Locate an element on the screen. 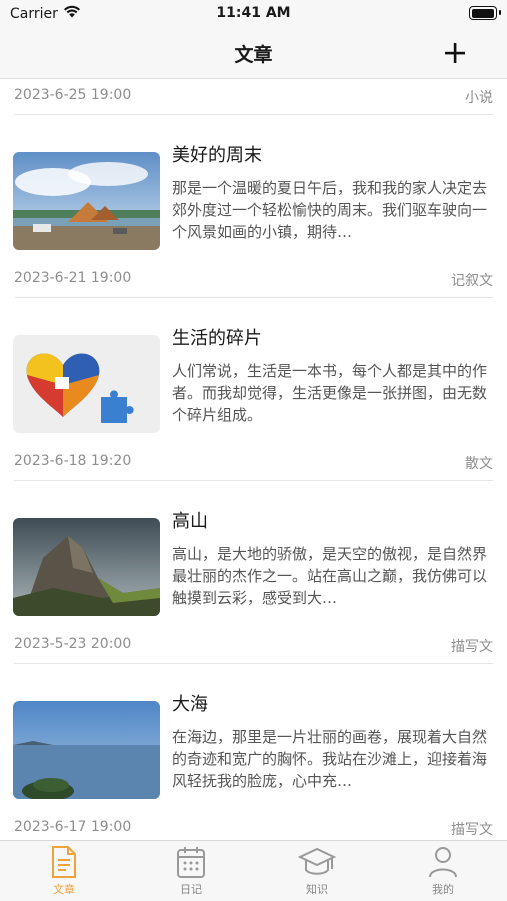  list-item-meta: 2023-5-23 20:00 描写文 is located at coordinates (253, 645).